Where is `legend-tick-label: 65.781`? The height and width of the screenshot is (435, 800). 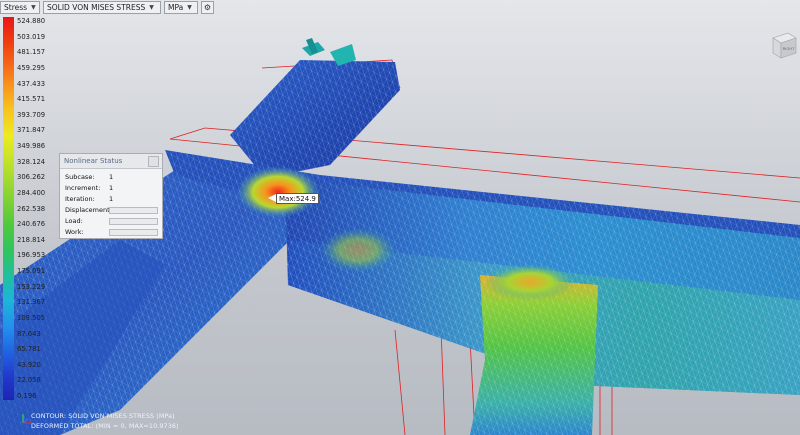 legend-tick-label: 65.781 is located at coordinates (29, 349).